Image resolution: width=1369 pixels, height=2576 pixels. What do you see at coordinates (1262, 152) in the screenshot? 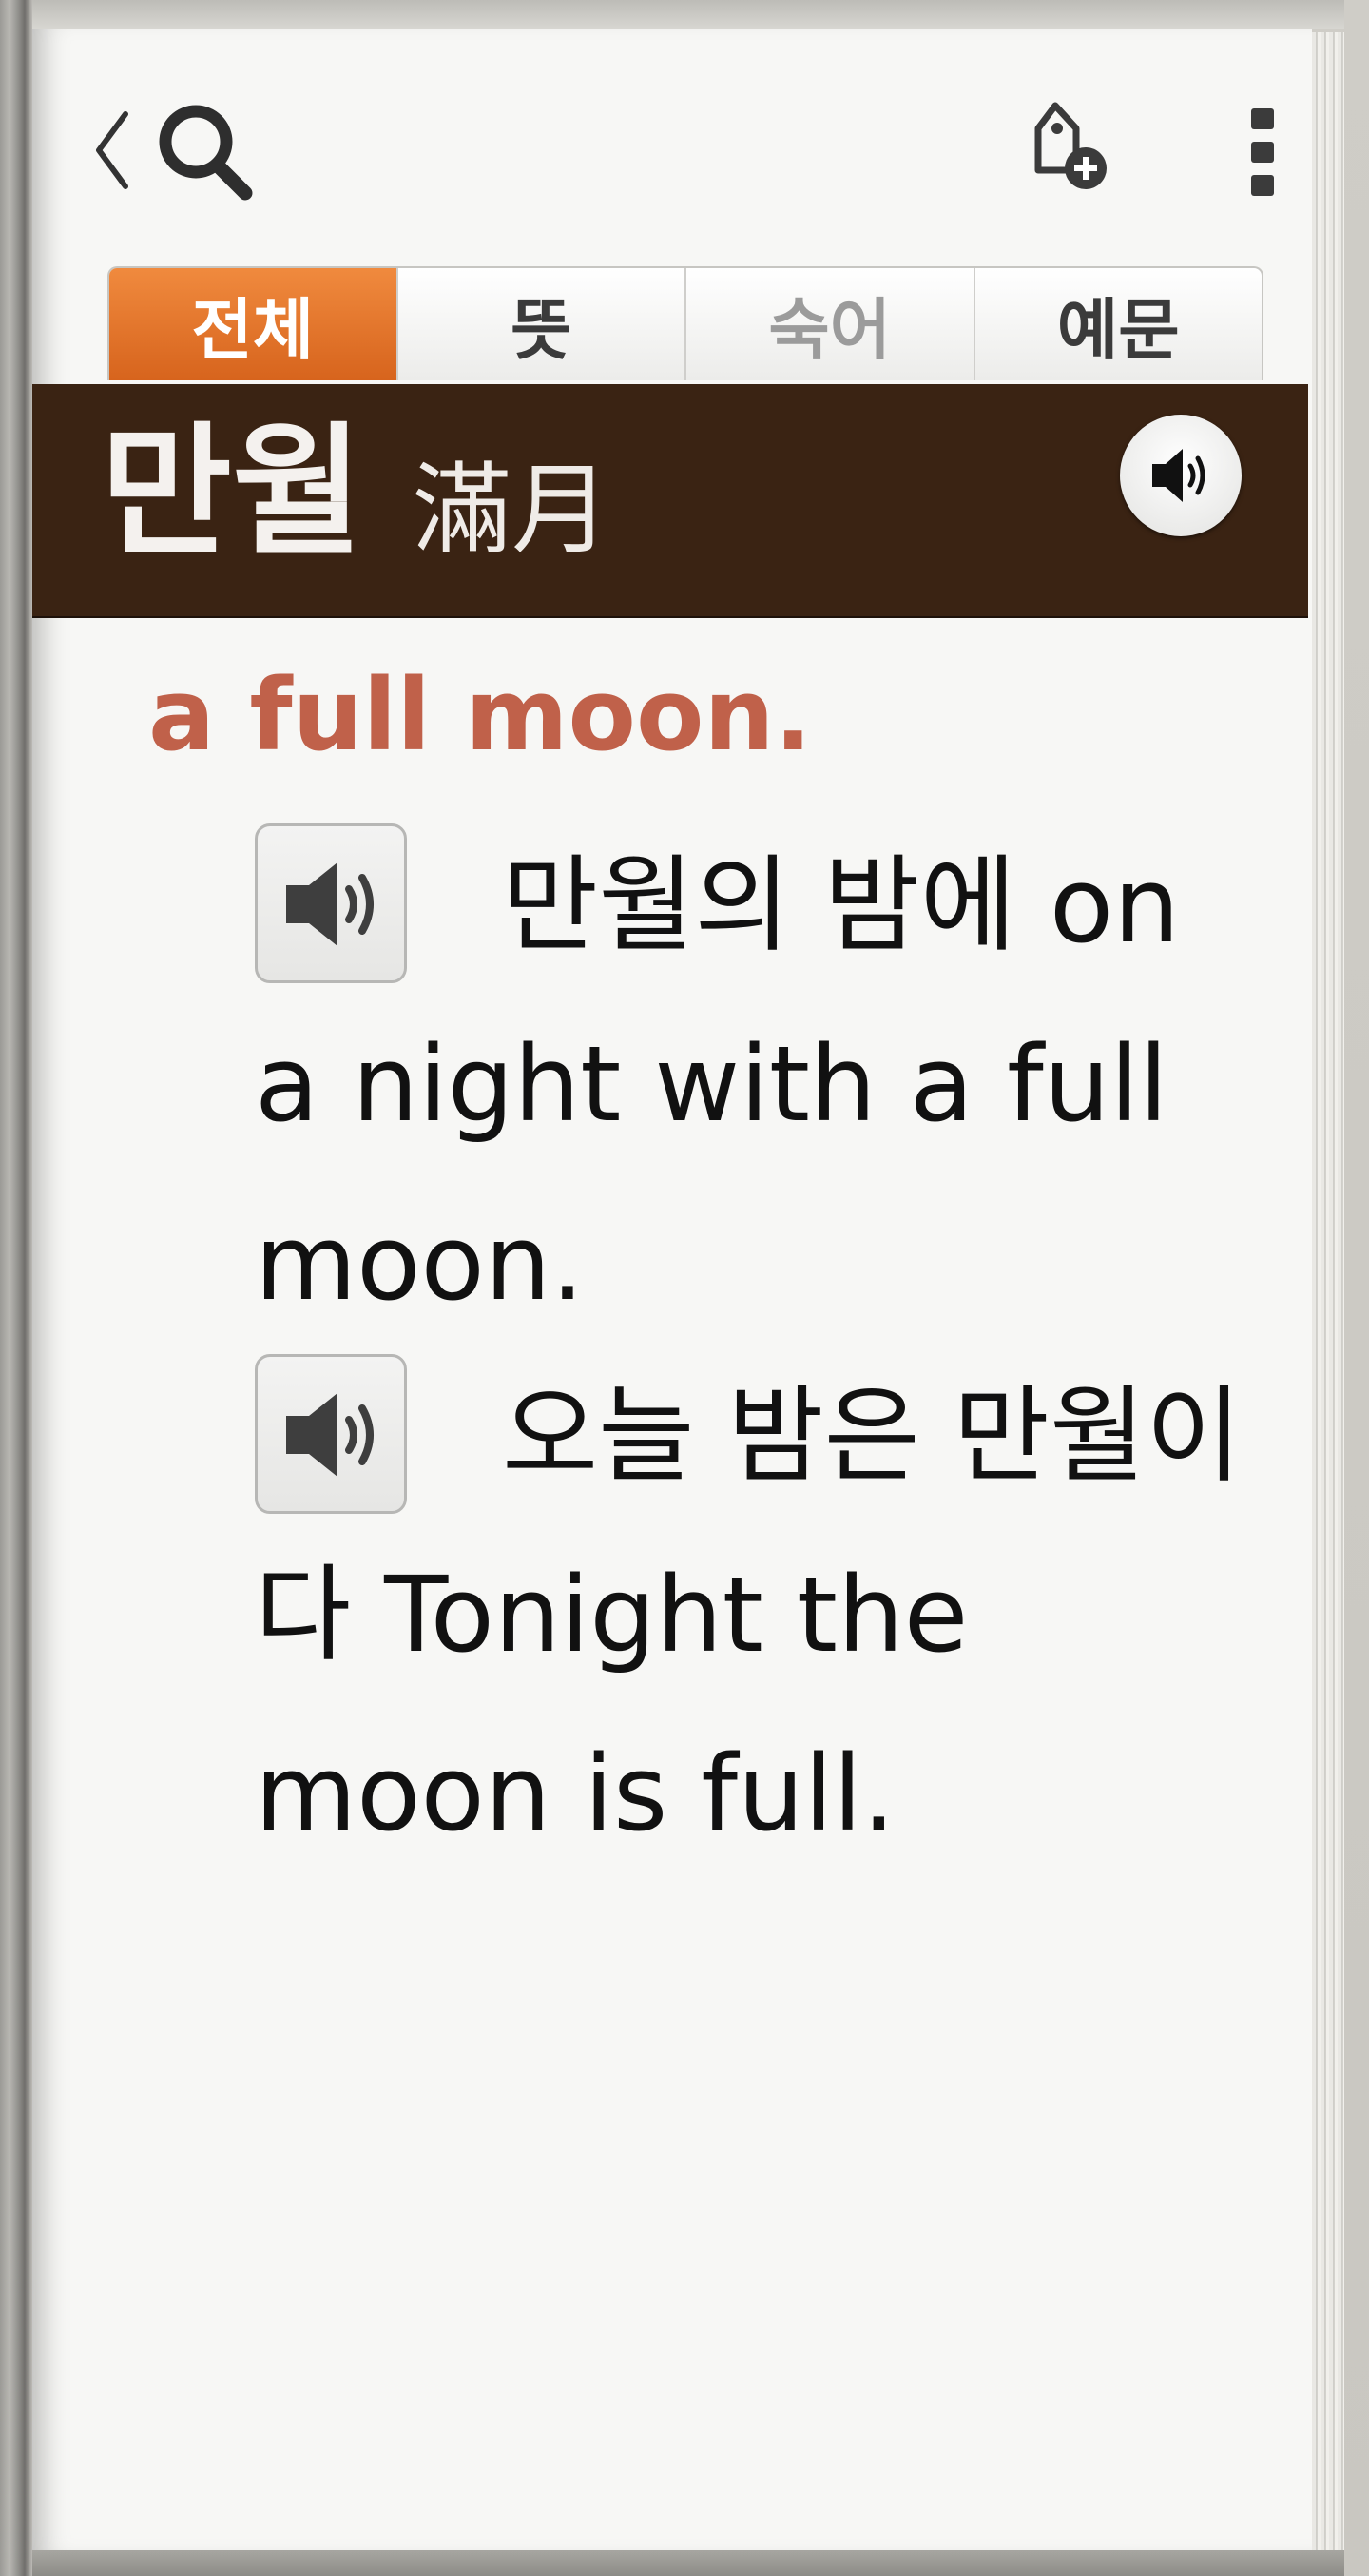
I see `more-vertical-icon` at bounding box center [1262, 152].